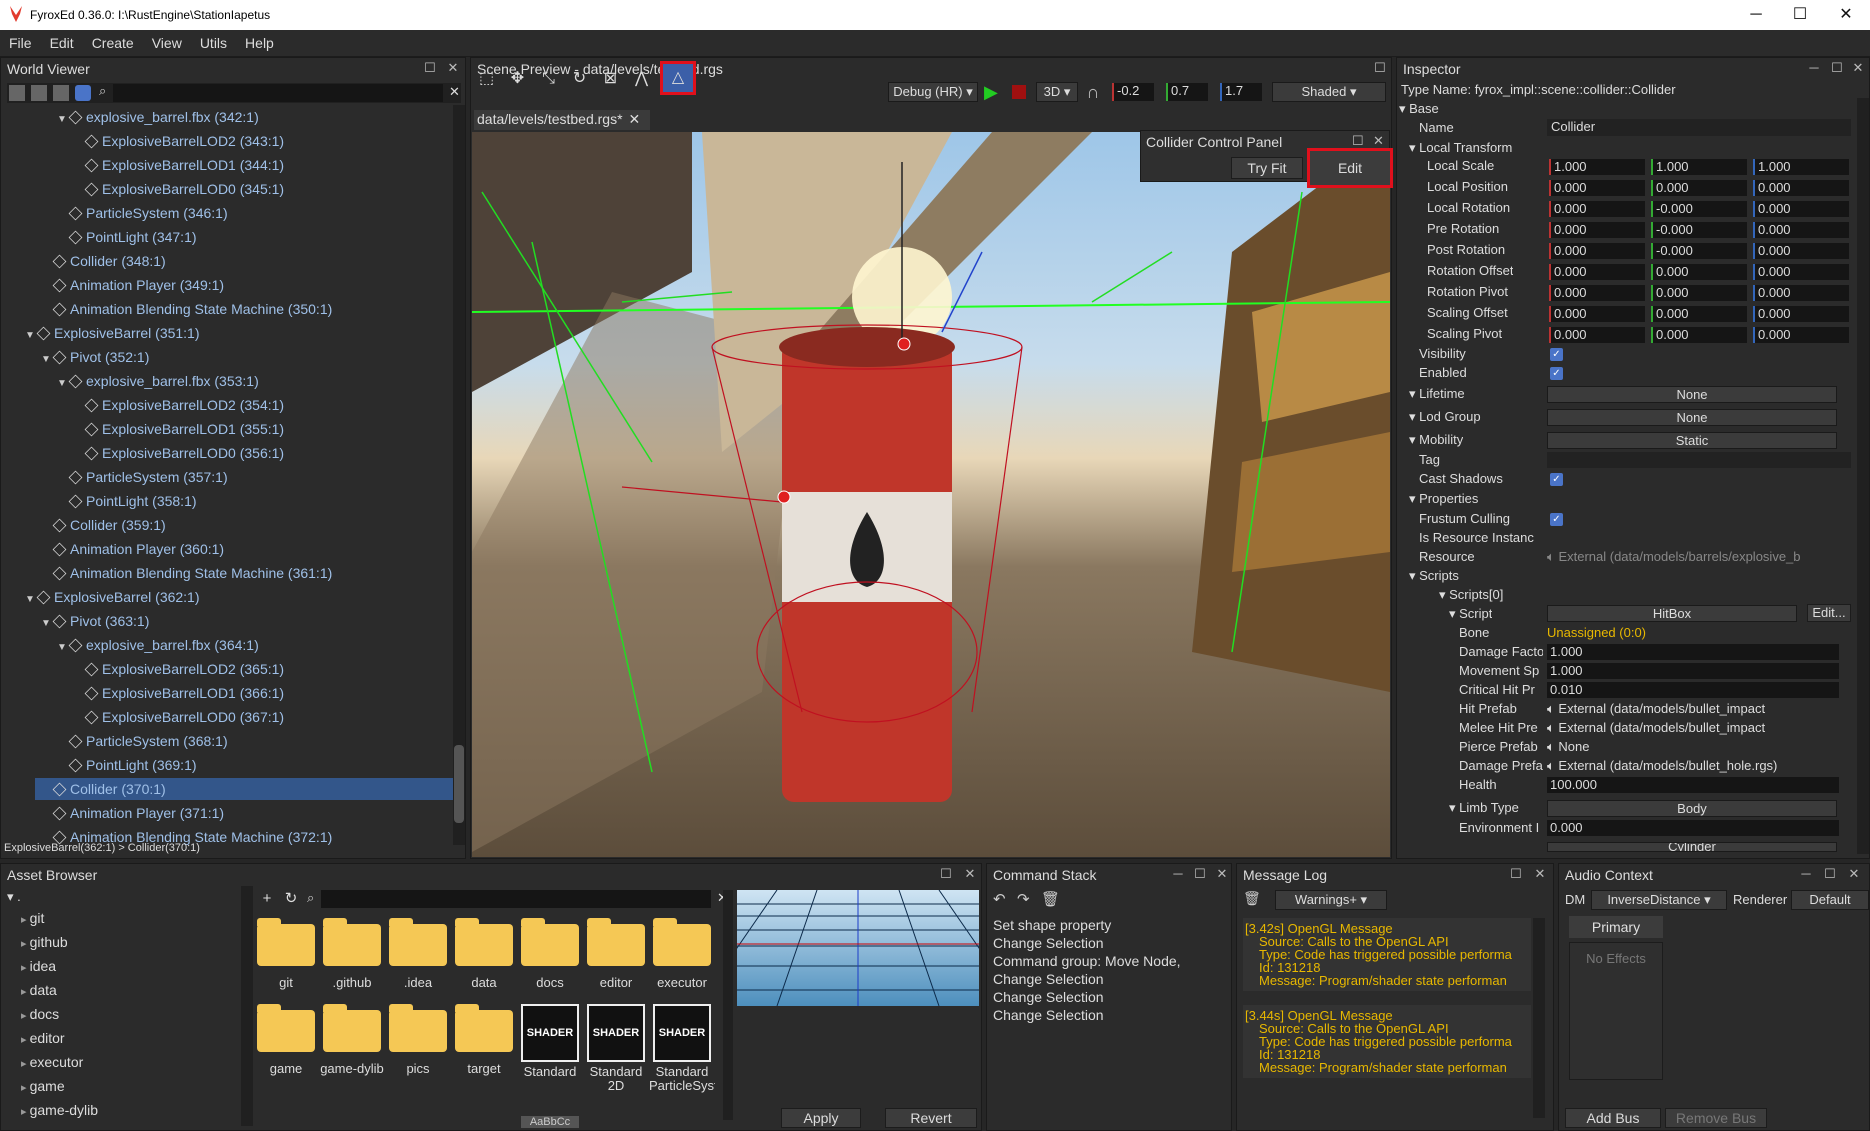 The height and width of the screenshot is (1131, 1870). I want to click on lod-group-dropdown: None, so click(1692, 417).